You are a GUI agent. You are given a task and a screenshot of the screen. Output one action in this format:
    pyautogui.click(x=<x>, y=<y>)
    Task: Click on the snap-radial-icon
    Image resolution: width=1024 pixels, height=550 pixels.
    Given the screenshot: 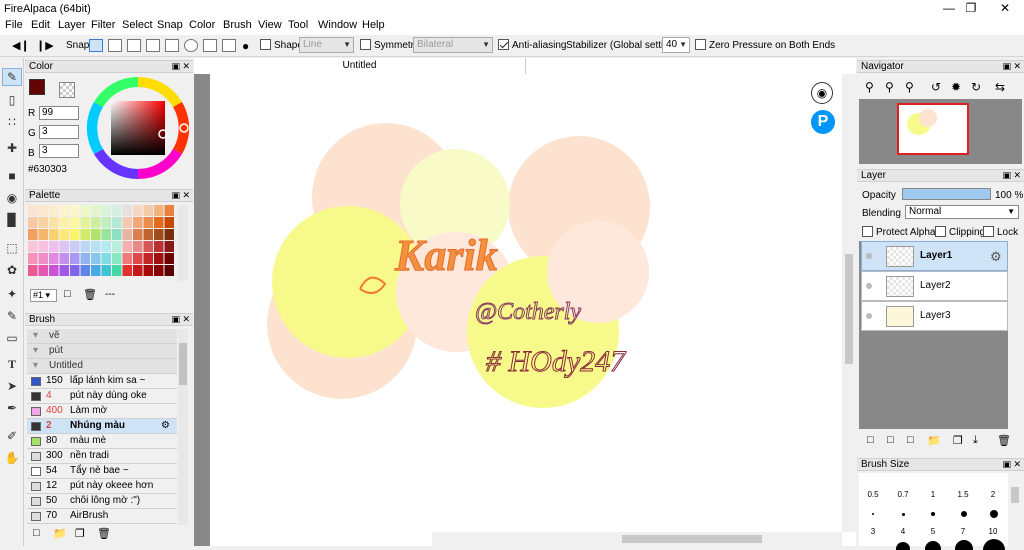 What is the action you would take?
    pyautogui.click(x=172, y=45)
    